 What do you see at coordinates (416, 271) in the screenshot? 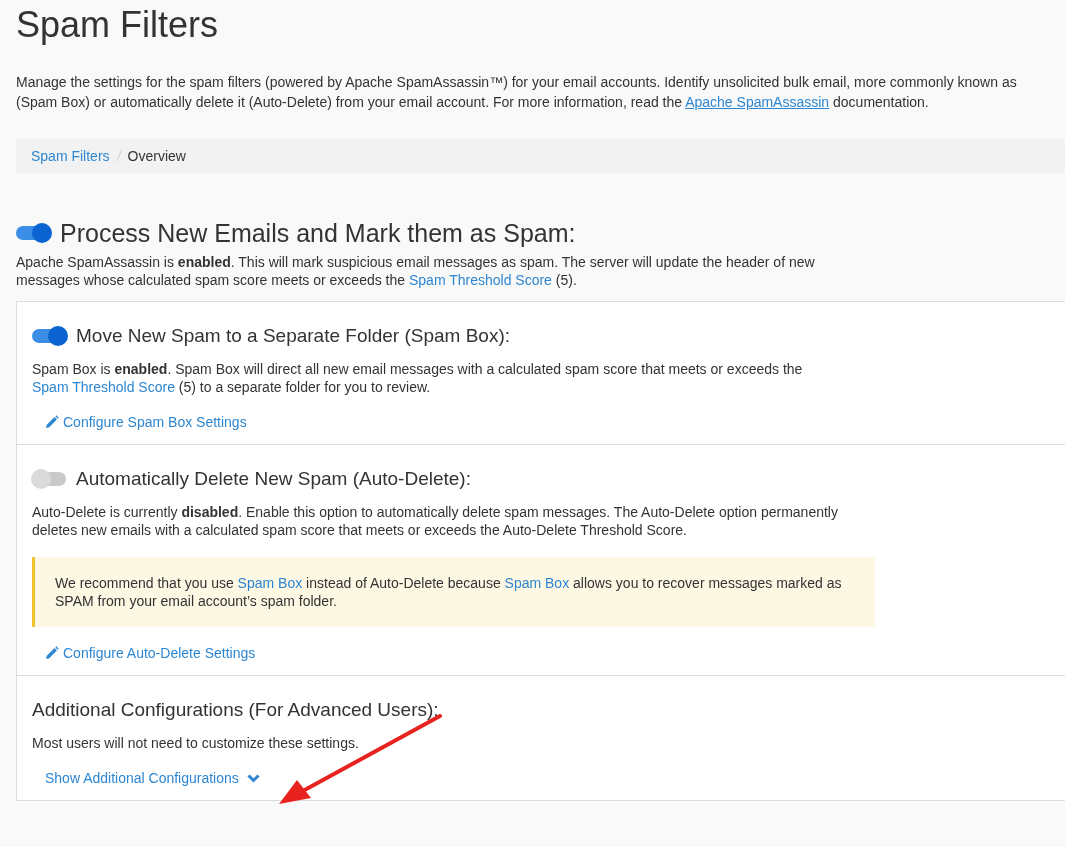
I see `section-description: Apache SpamAssassin is enabled. This will mark suspicious email messages as spam. The server will update the header of new messages whose calculated spam score meets or exceeds the Spam Threshold Score (5).` at bounding box center [416, 271].